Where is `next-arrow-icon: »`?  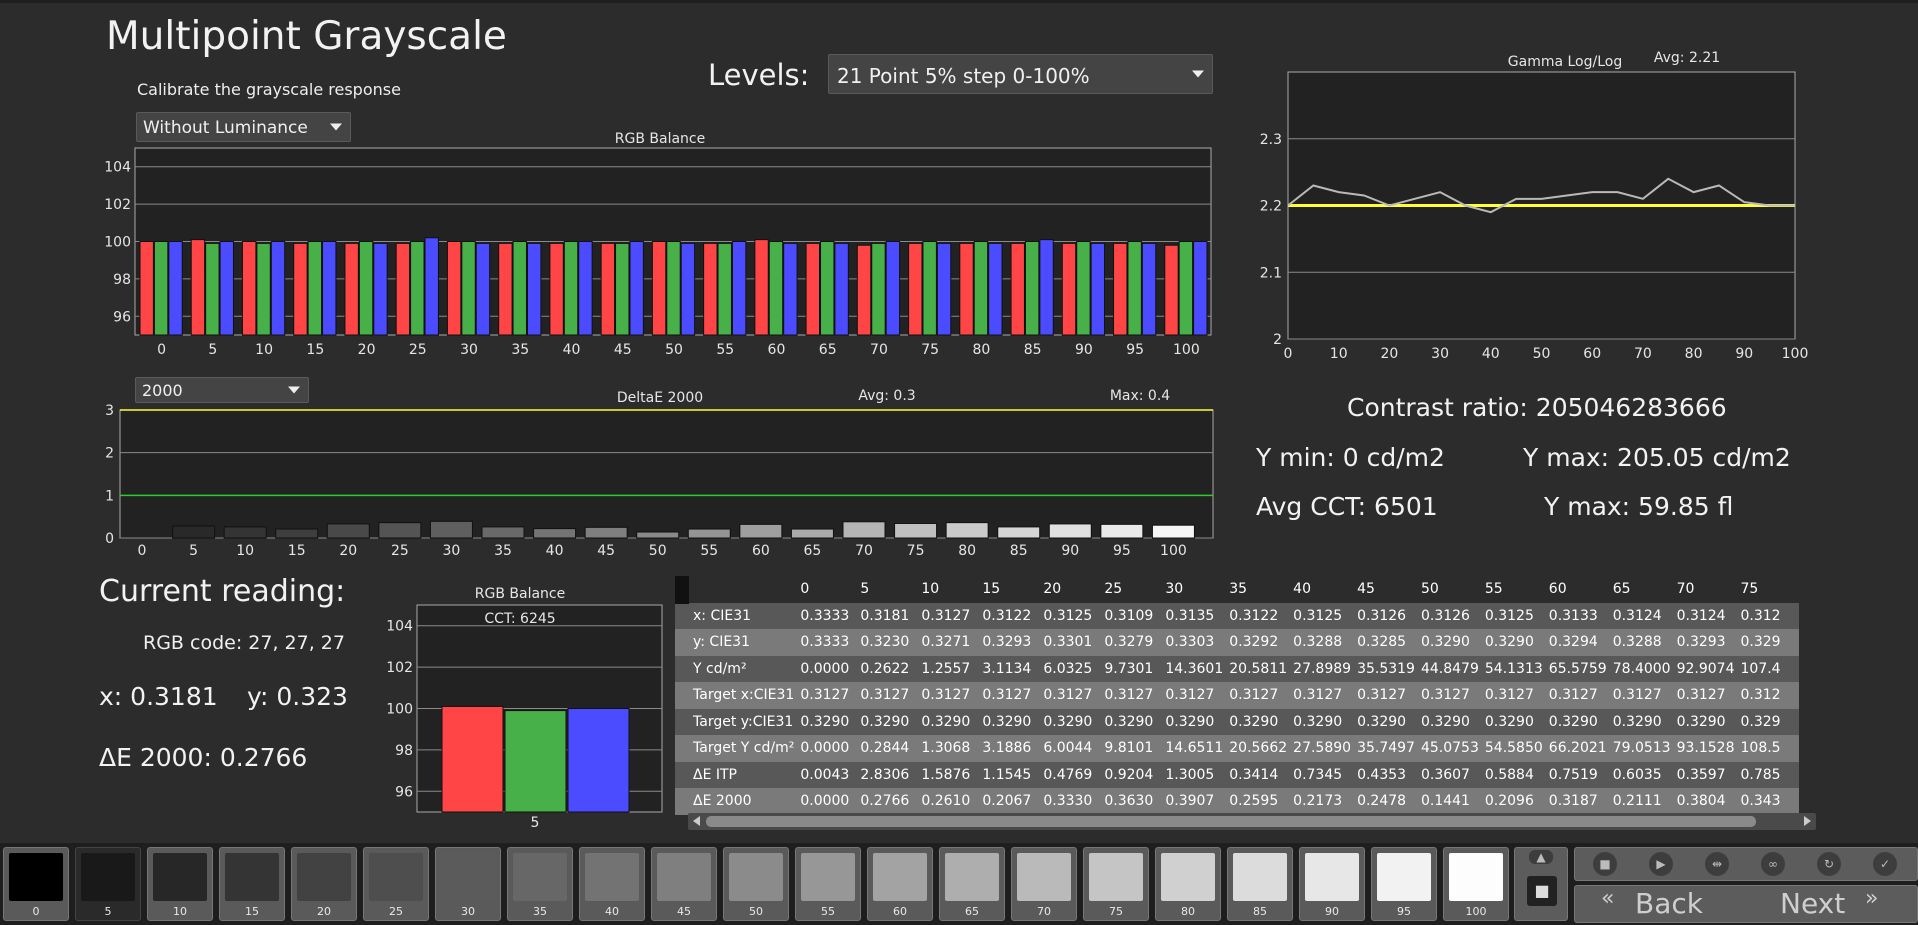 next-arrow-icon: » is located at coordinates (1871, 898).